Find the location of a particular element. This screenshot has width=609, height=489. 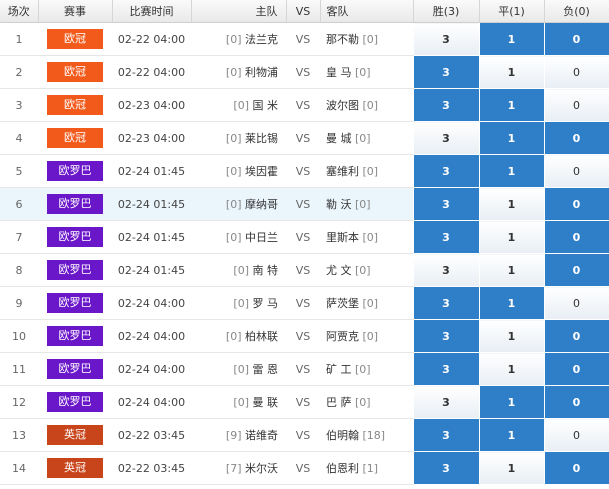

home-team-name: 南 特 is located at coordinates (266, 270).